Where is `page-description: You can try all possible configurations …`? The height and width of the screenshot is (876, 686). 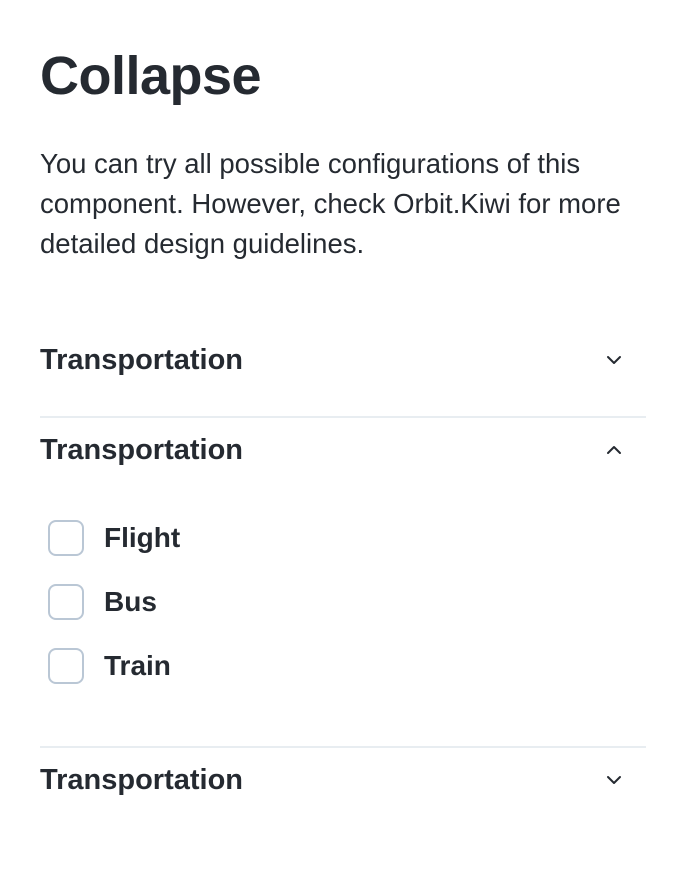 page-description: You can try all possible configurations … is located at coordinates (330, 203).